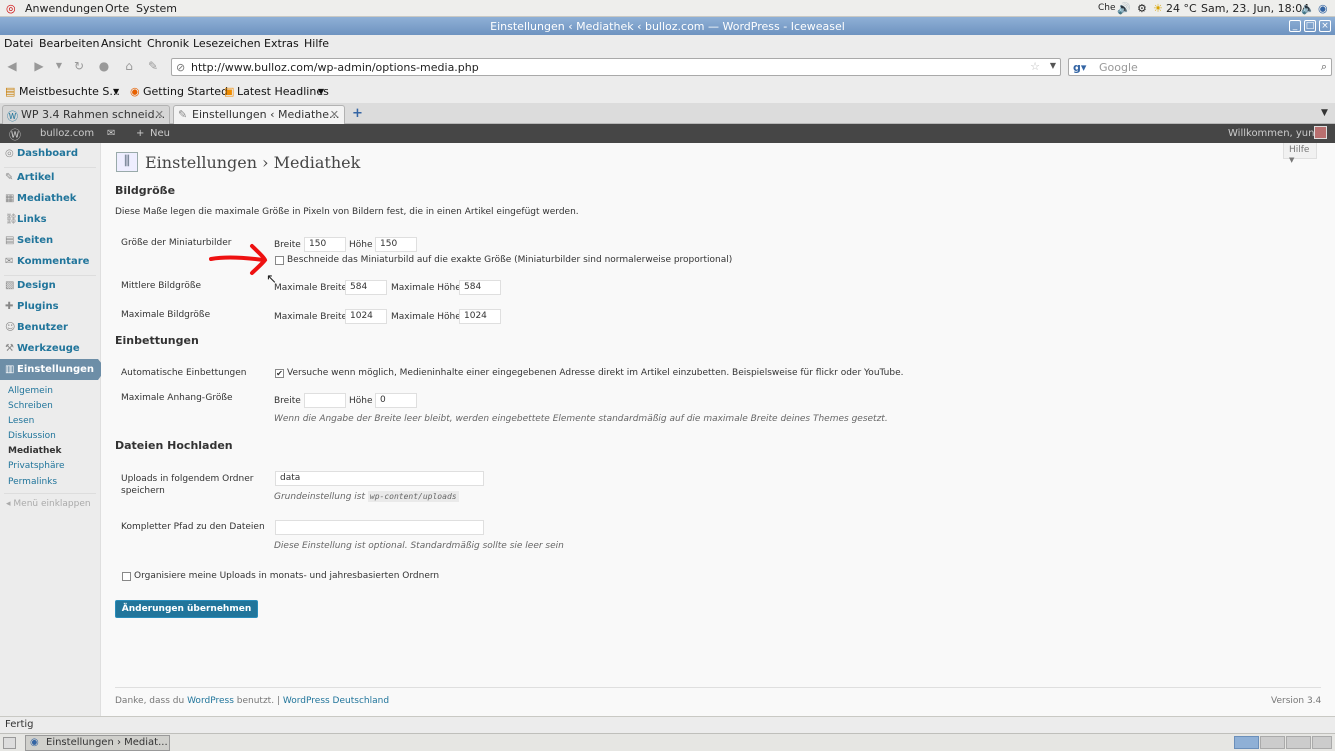 The height and width of the screenshot is (751, 1335). Describe the element at coordinates (104, 66) in the screenshot. I see `stop-icon: ●` at that location.